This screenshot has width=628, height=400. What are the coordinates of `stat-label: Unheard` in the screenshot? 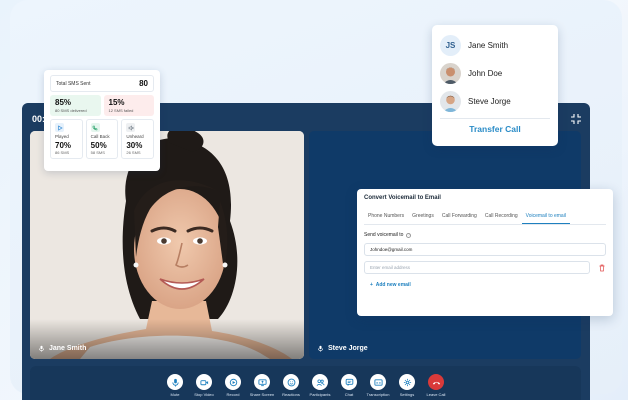 It's located at (135, 136).